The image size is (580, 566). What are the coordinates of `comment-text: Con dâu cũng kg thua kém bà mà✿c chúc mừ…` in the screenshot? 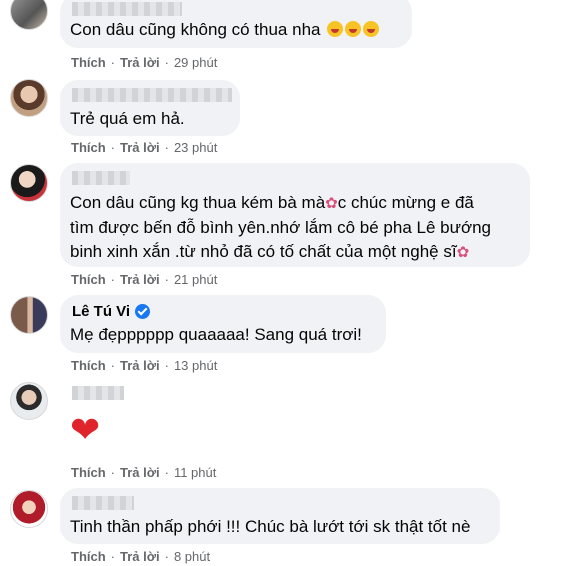 It's located at (297, 228).